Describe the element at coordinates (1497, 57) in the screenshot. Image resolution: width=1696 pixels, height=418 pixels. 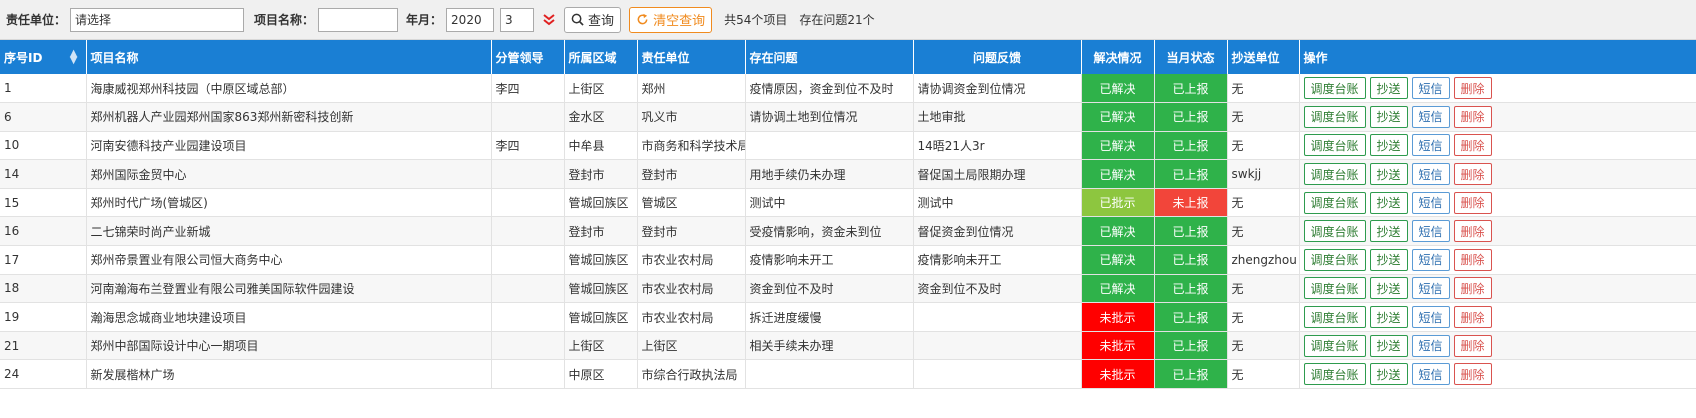
I see `col-header-actions: 操作` at that location.